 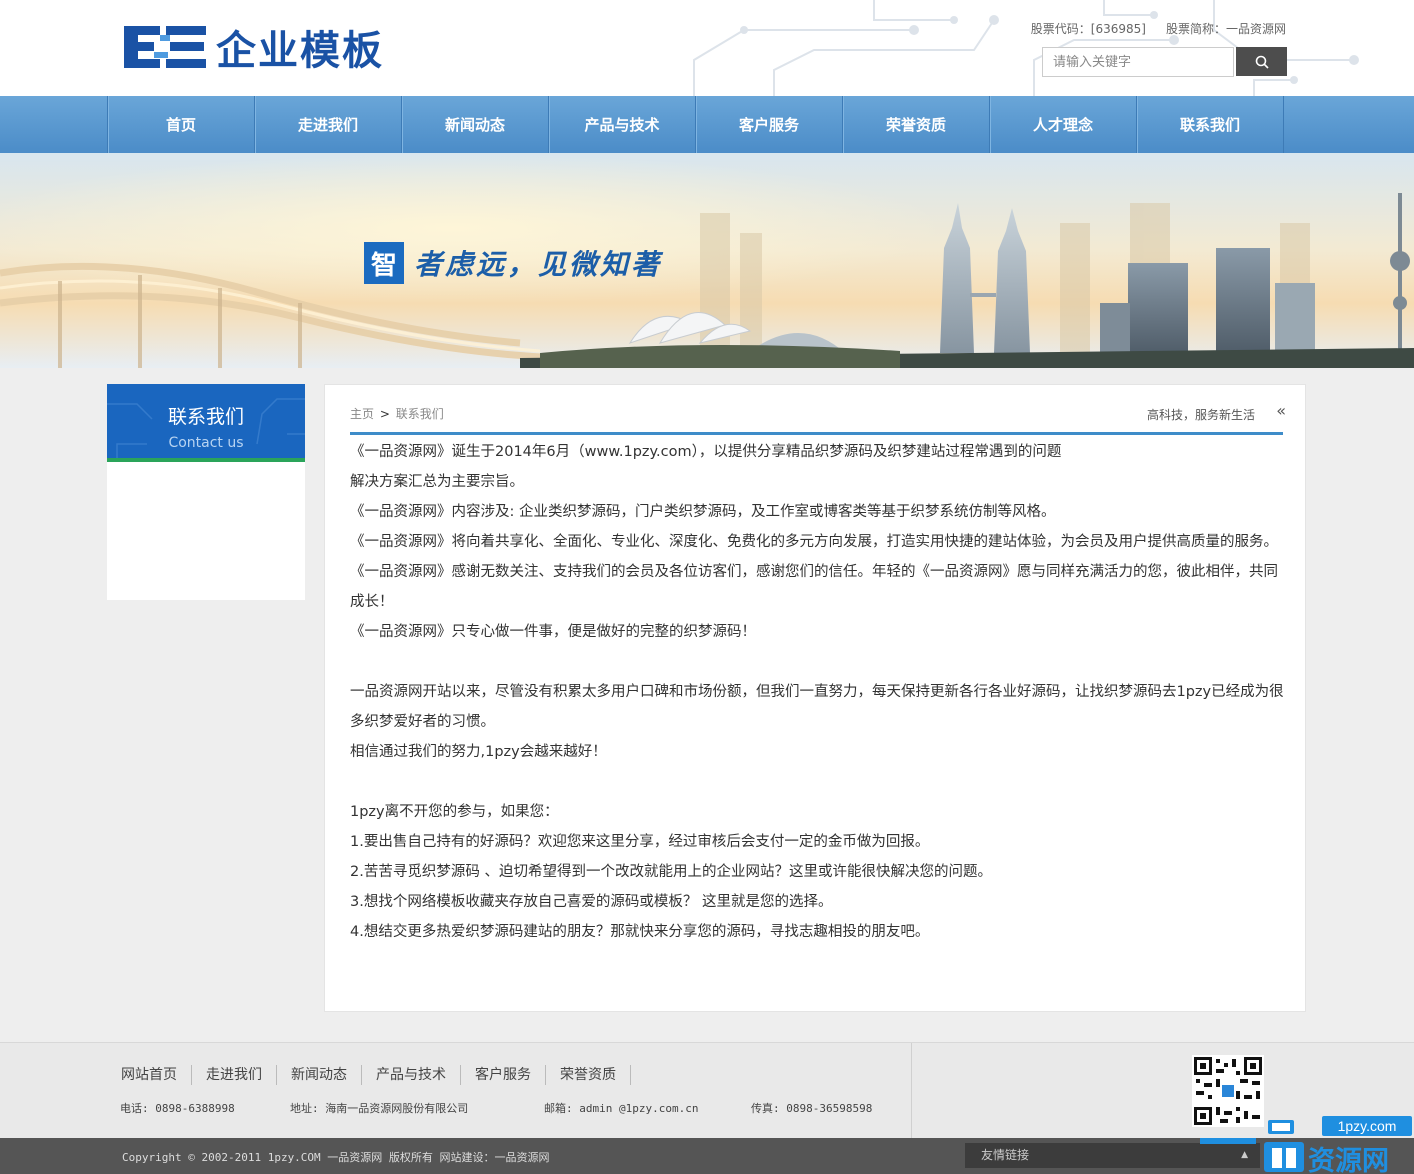 I want to click on footer-phone: 电话: 0898-6388998, so click(x=177, y=1108).